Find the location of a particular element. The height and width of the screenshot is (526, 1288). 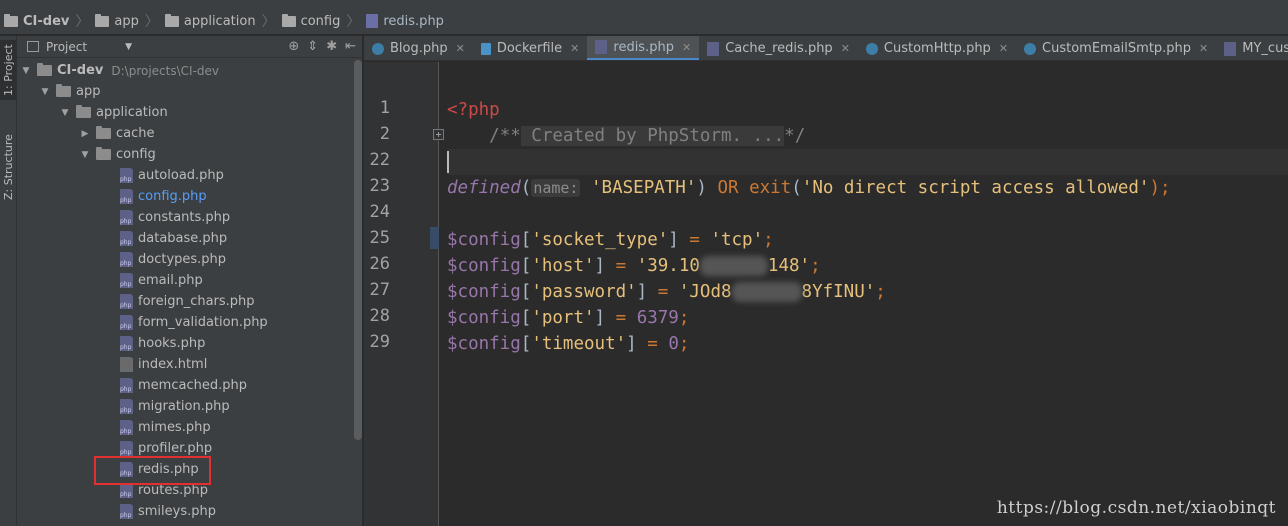

code-line-28: $config['port'] = 6379; is located at coordinates (568, 318).